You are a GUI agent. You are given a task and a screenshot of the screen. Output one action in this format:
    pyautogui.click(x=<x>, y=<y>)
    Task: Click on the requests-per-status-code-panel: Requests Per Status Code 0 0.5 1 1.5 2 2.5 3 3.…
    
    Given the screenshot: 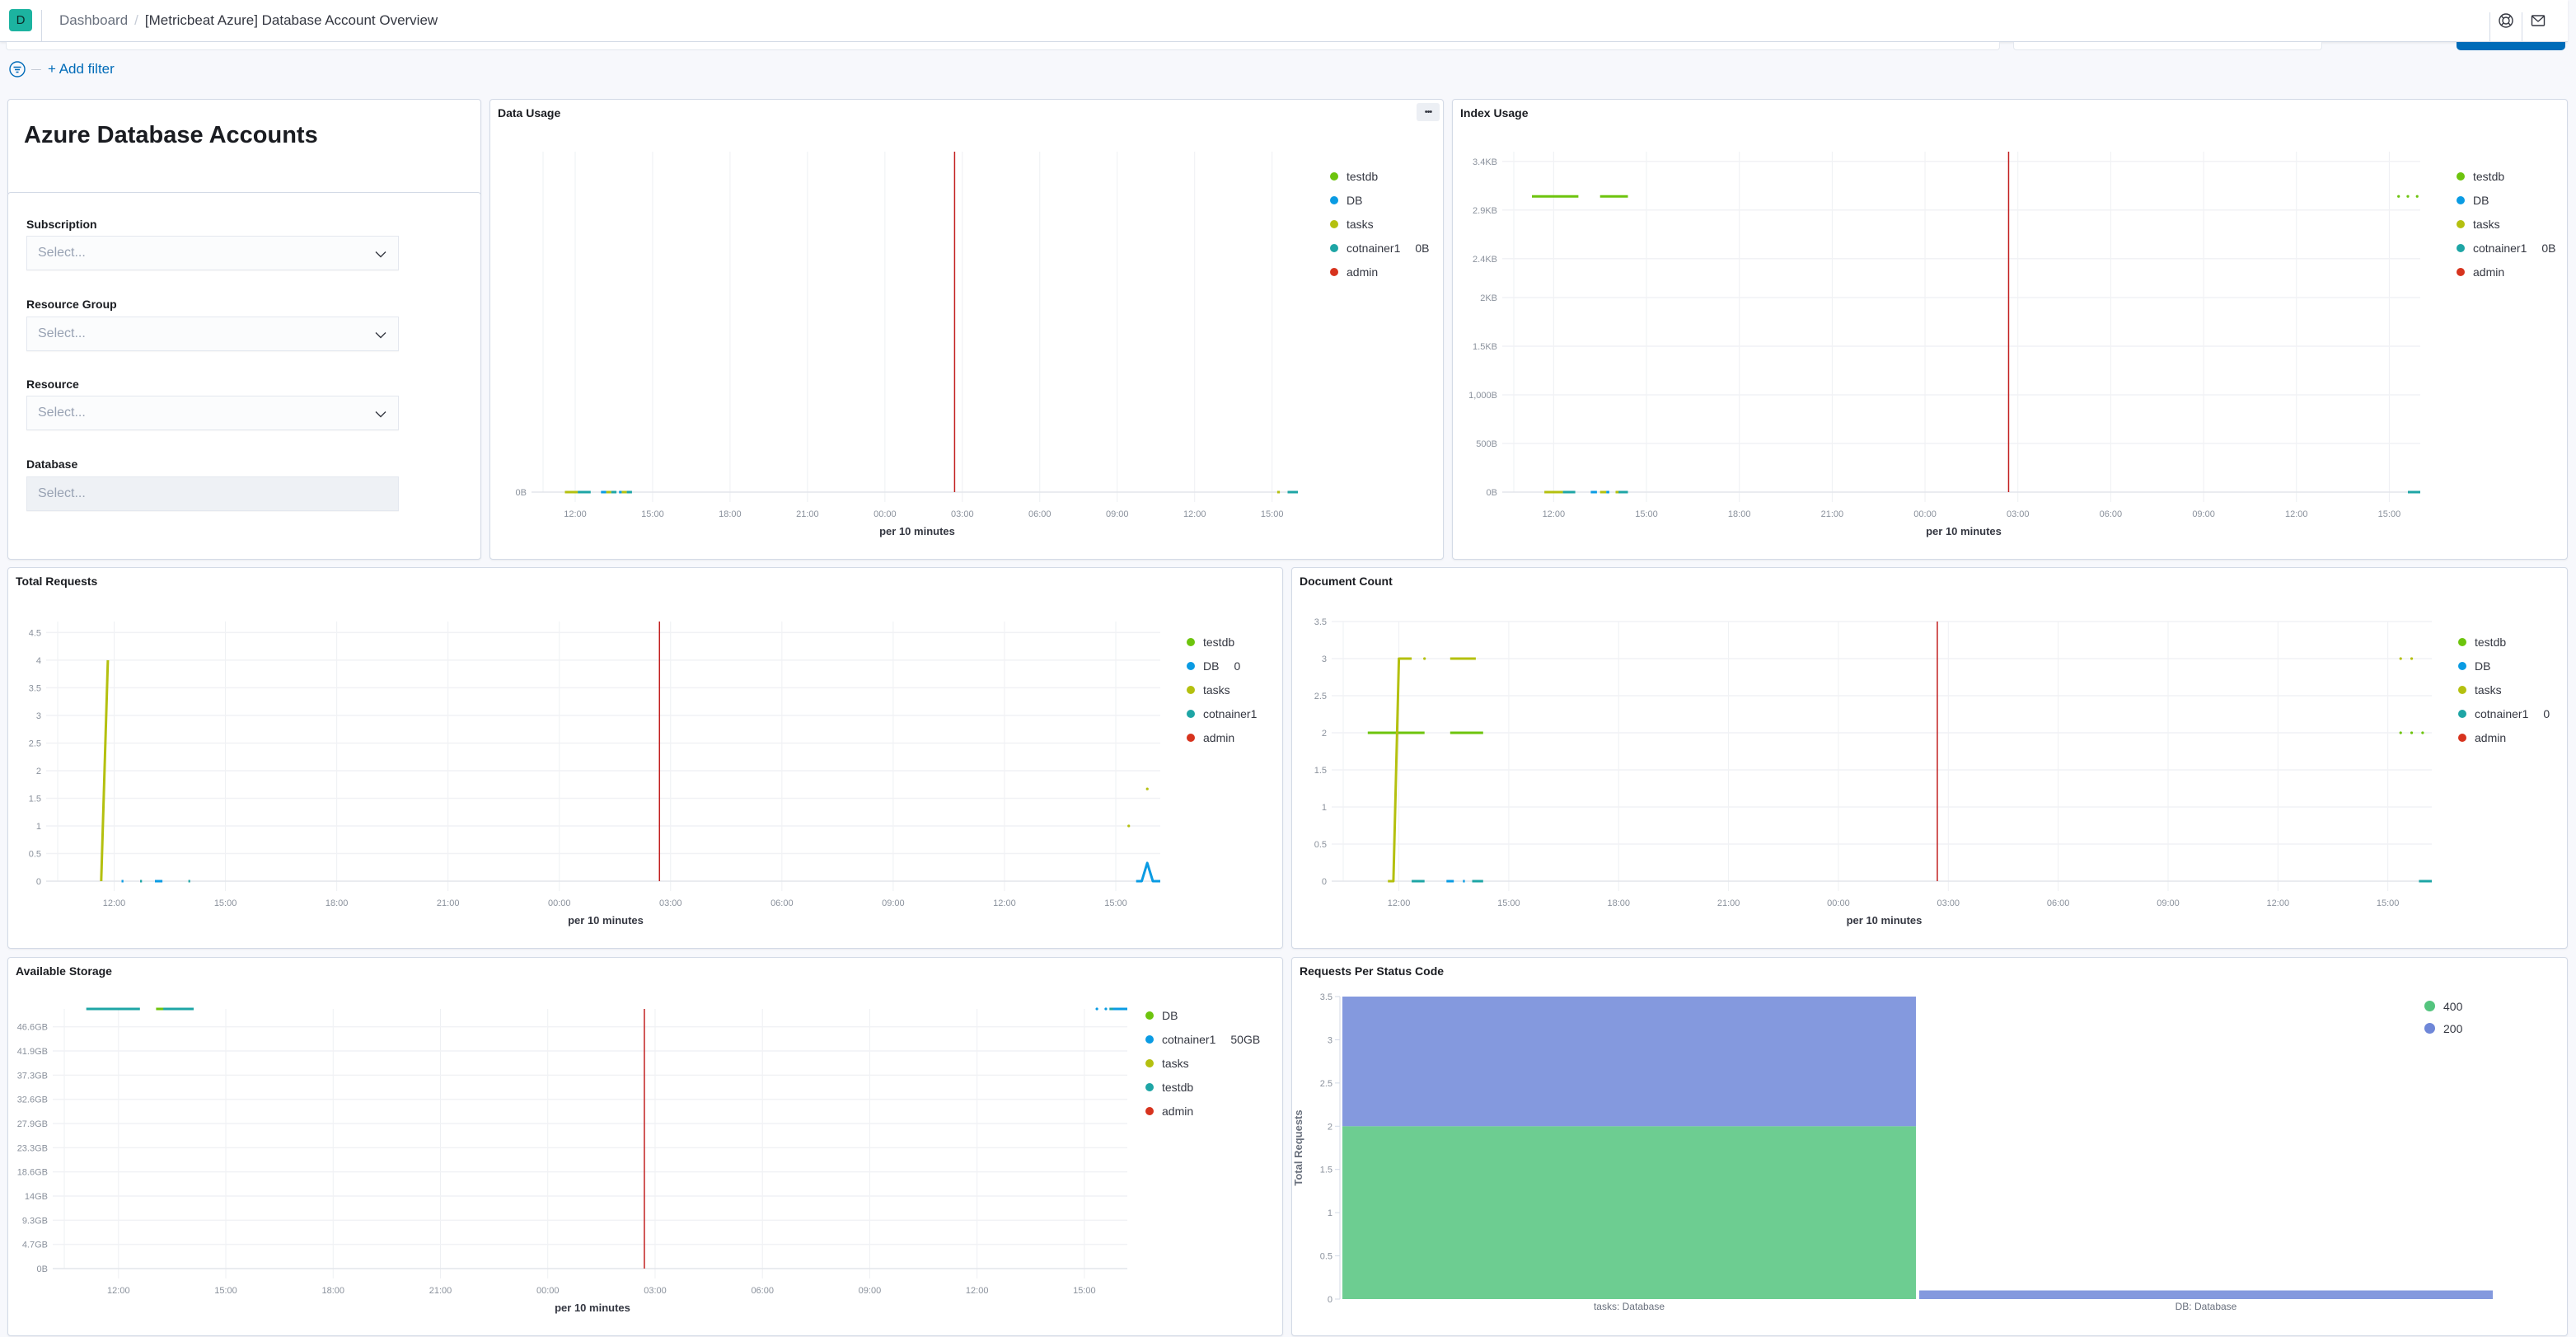 What is the action you would take?
    pyautogui.click(x=1929, y=1146)
    